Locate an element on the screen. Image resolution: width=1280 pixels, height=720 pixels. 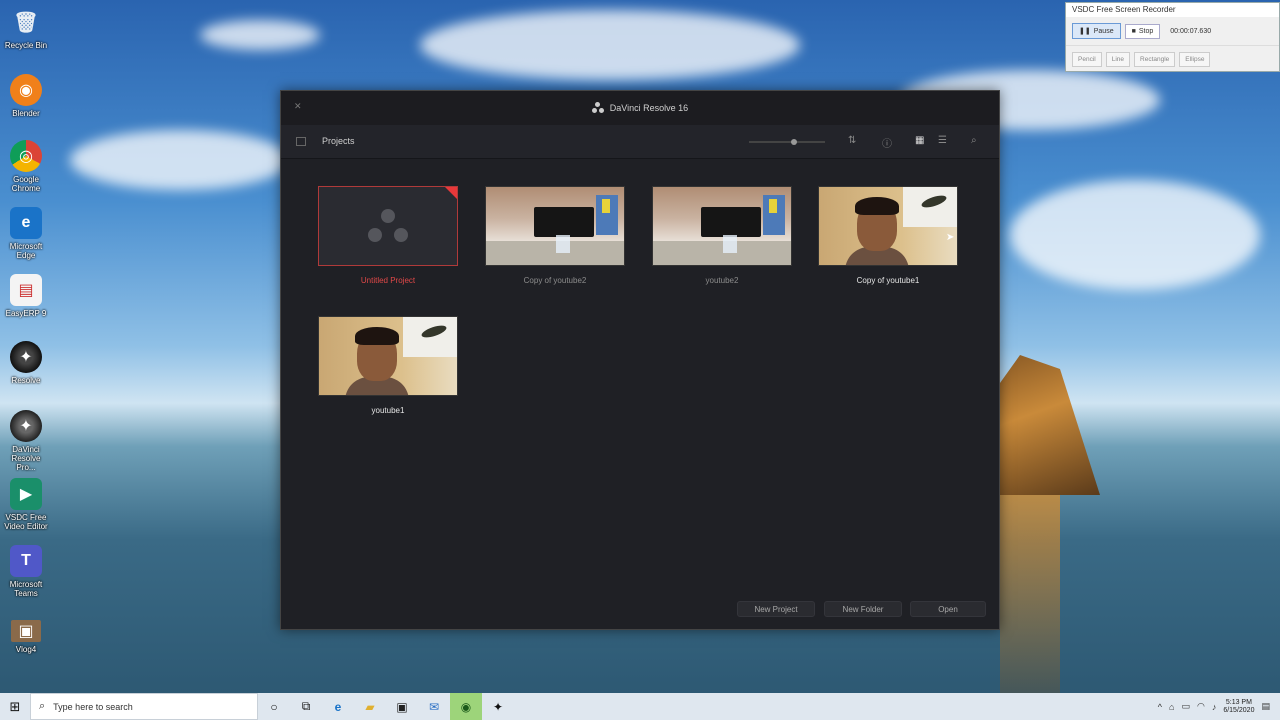
project-tile: youtube1 is located at coordinates (388, 365).